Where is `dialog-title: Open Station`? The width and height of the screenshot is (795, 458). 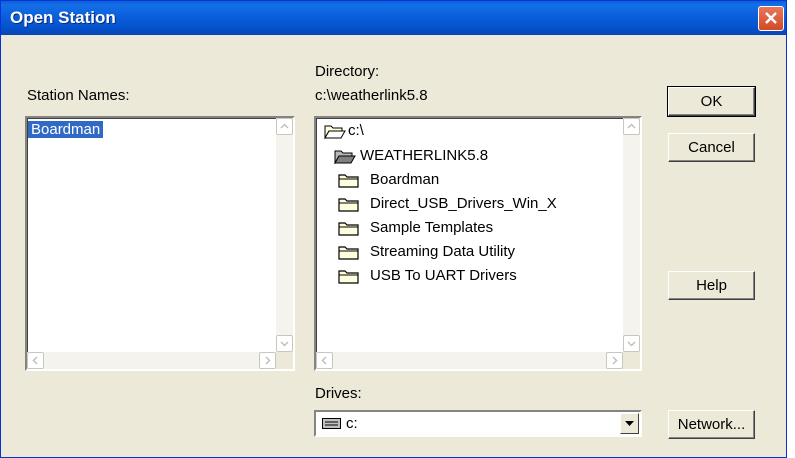
dialog-title: Open Station is located at coordinates (63, 17).